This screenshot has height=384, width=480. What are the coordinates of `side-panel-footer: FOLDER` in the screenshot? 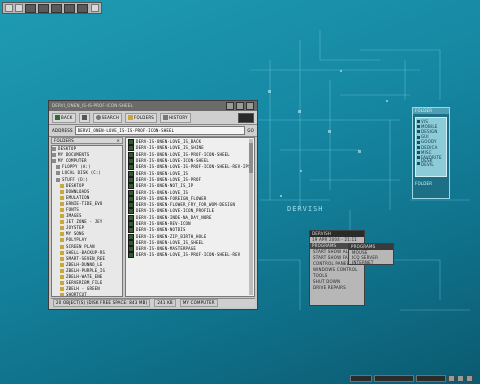 It's located at (424, 183).